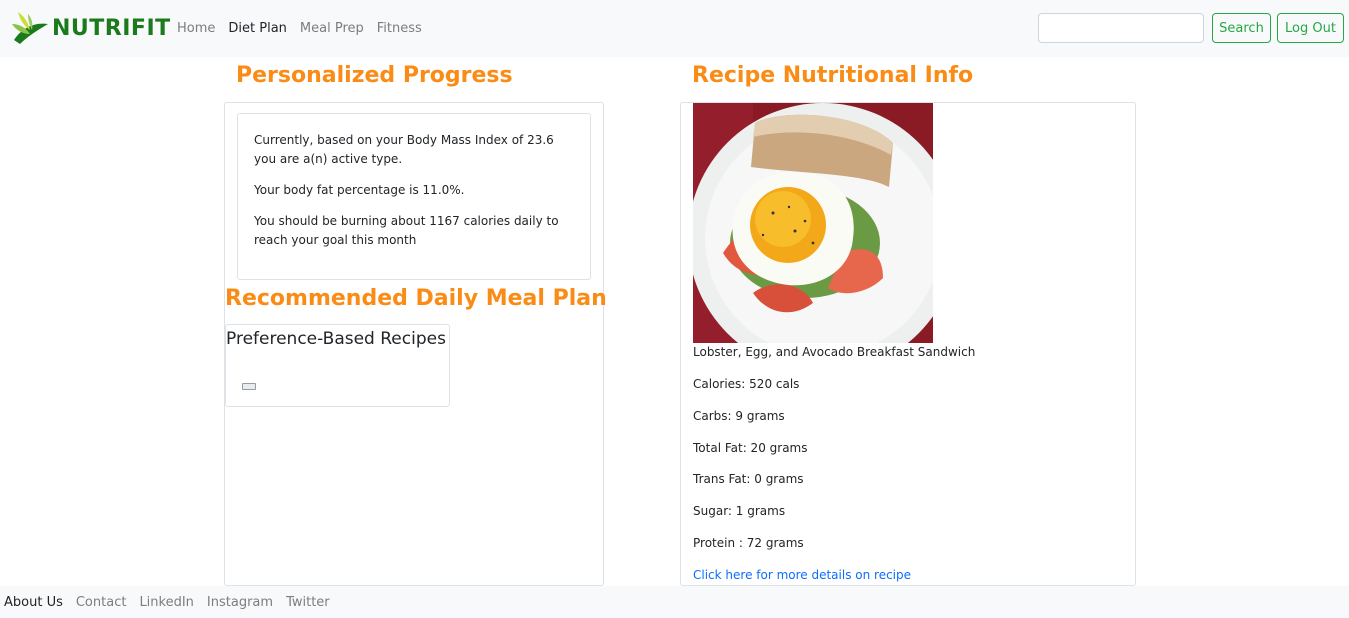  Describe the element at coordinates (332, 28) in the screenshot. I see `nav-meal-prep: Meal Prep` at that location.